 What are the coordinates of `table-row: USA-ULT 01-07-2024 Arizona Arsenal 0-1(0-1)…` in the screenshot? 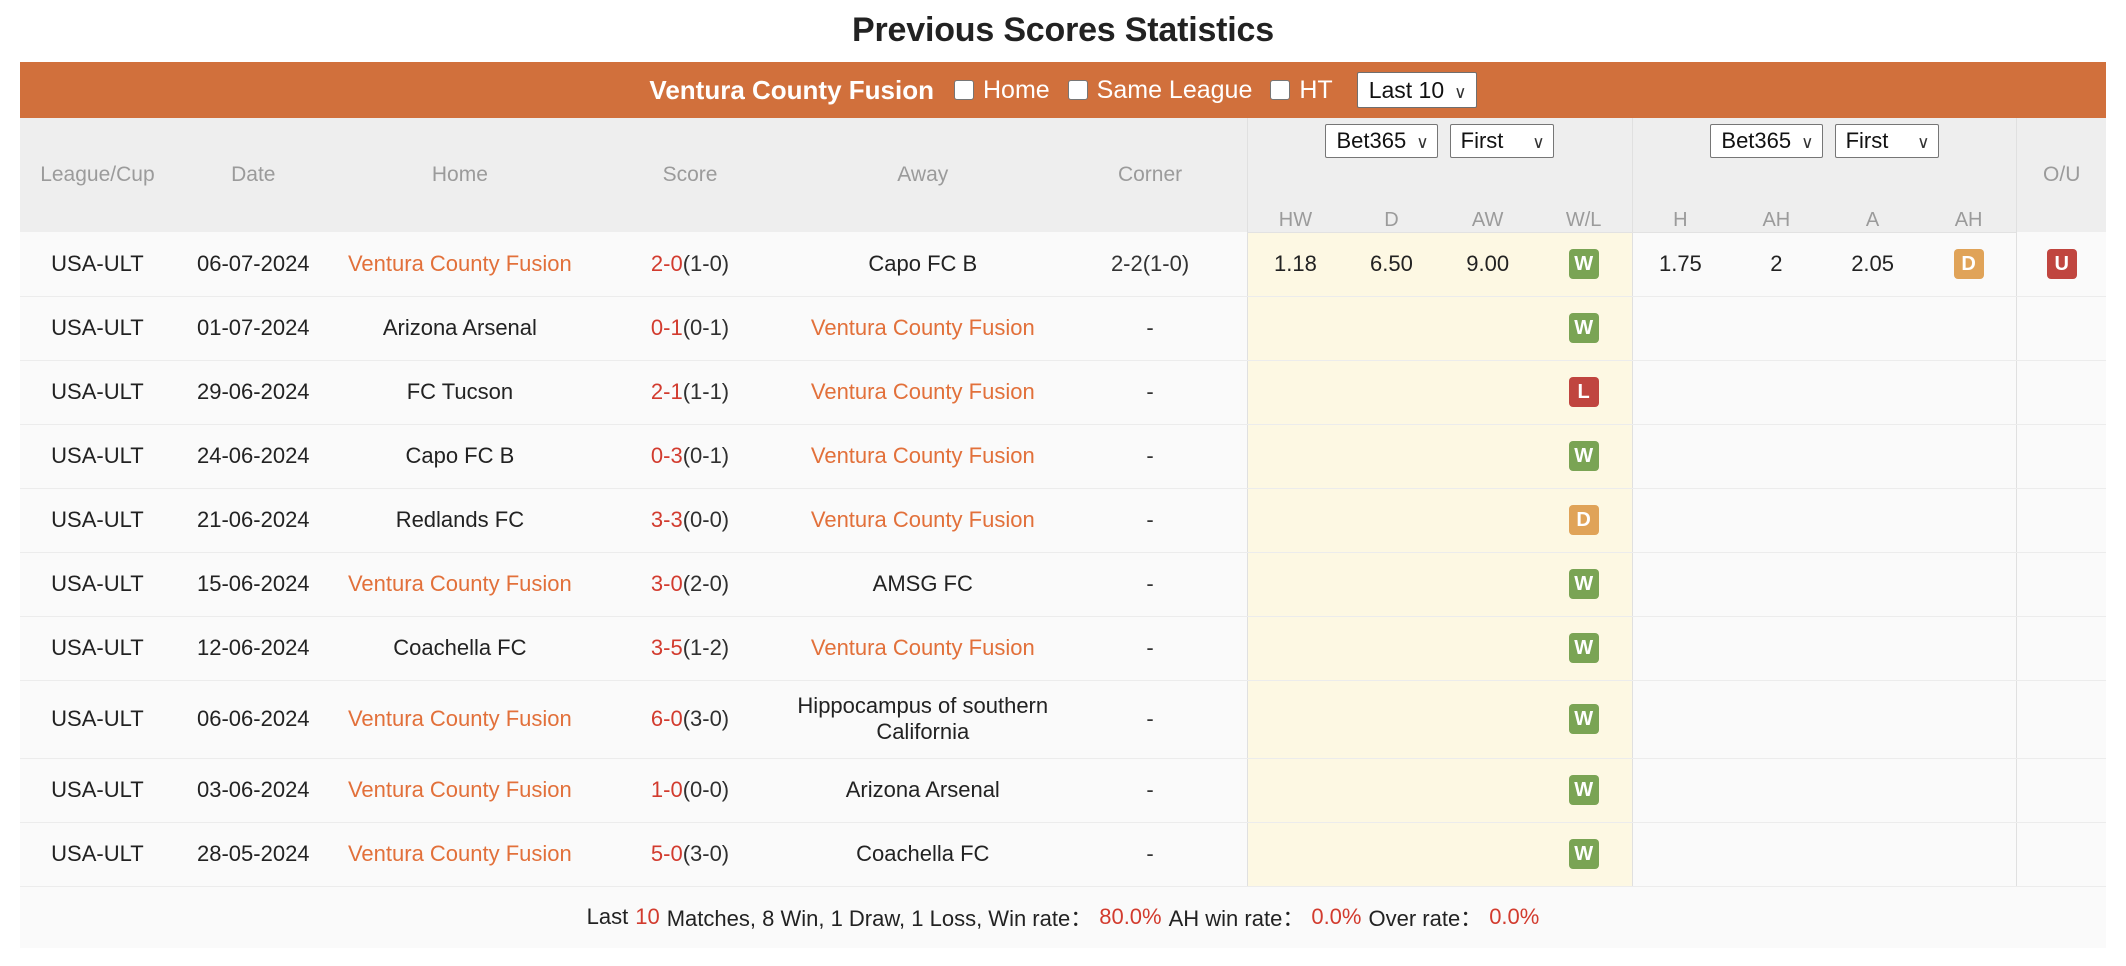 It's located at (1063, 328).